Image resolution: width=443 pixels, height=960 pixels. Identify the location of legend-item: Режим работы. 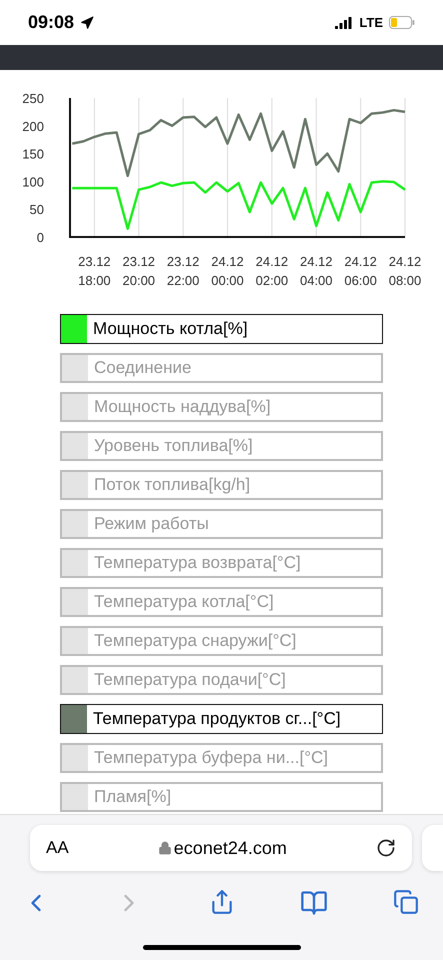
(221, 524).